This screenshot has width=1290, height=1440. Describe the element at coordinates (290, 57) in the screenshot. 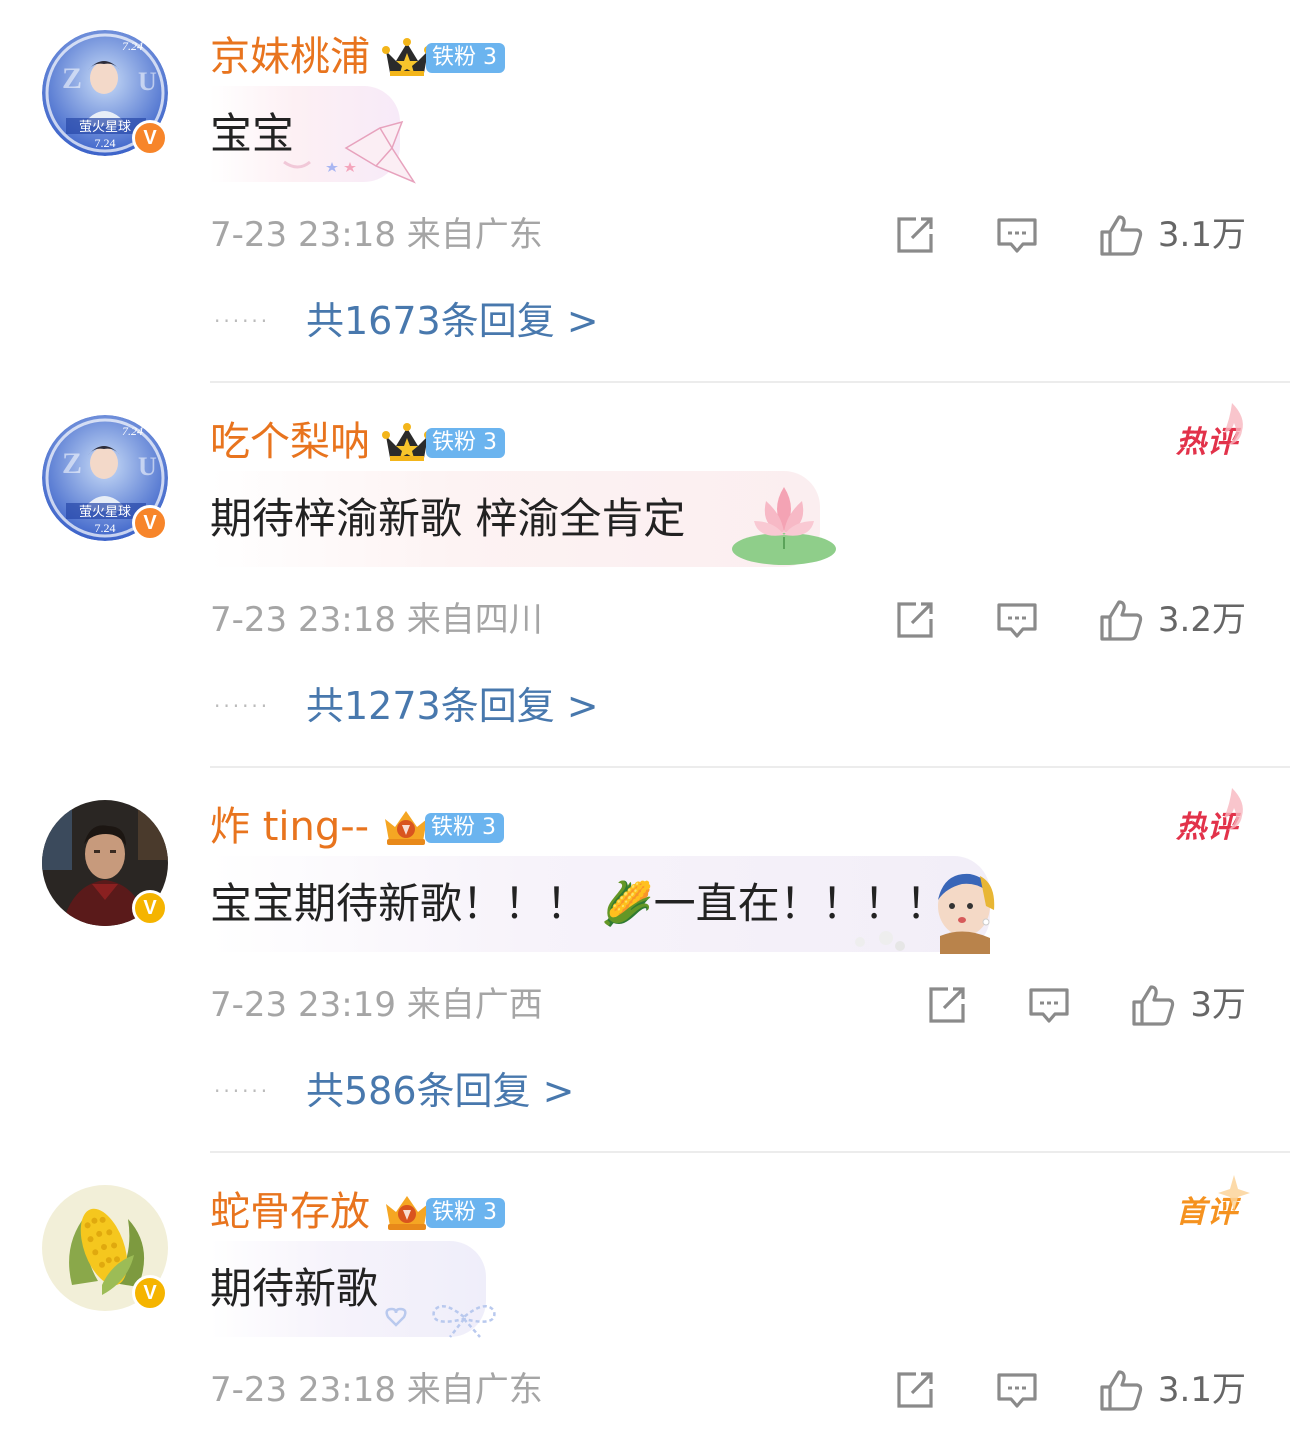

I see `username: 京妹桃浦` at that location.